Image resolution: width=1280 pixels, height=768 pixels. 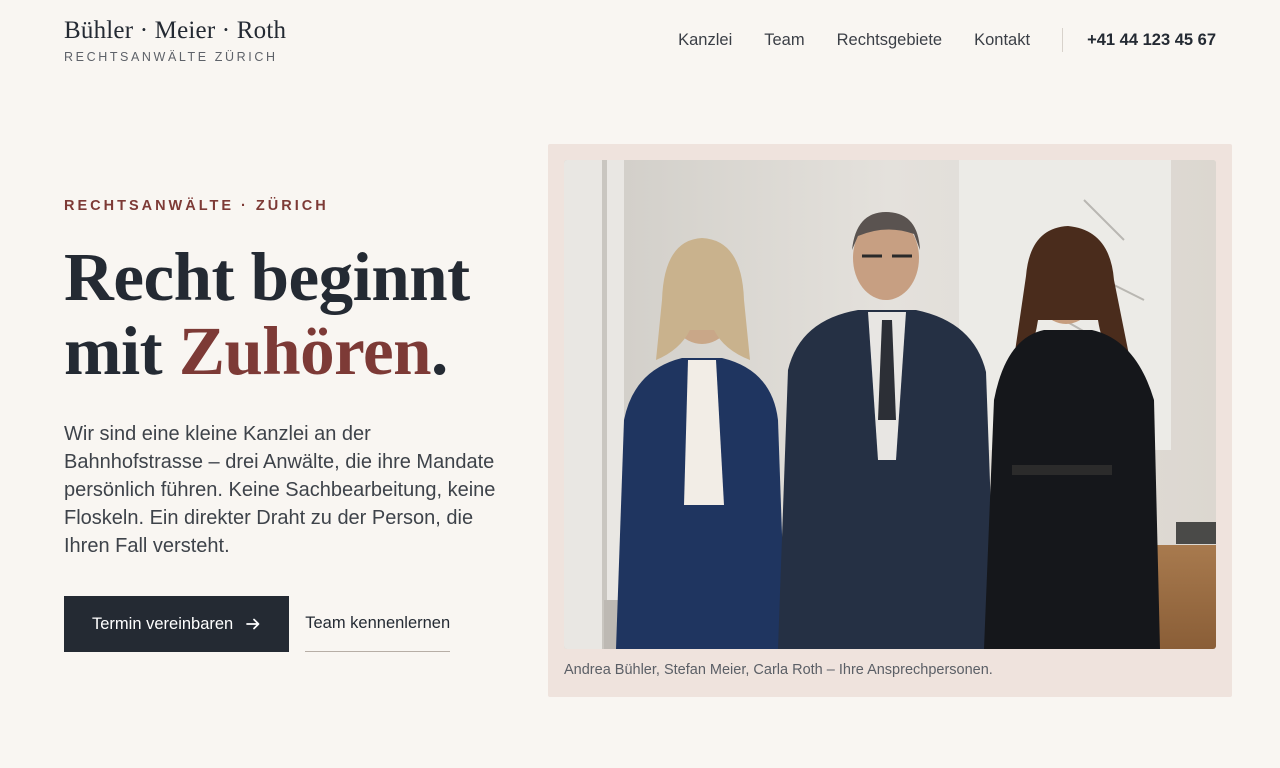 I want to click on arrow-right-icon, so click(x=253, y=624).